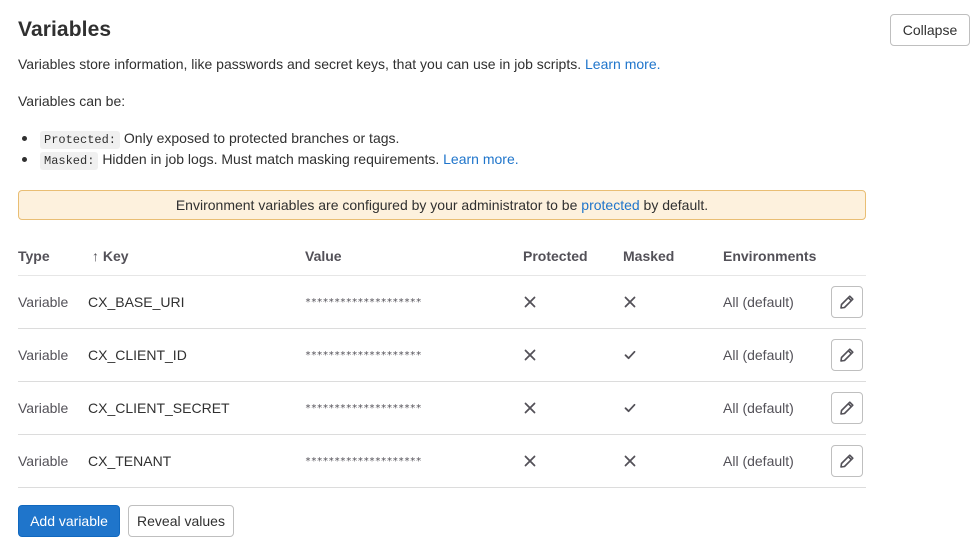  Describe the element at coordinates (80, 140) in the screenshot. I see `protected-tag: Protected:` at that location.